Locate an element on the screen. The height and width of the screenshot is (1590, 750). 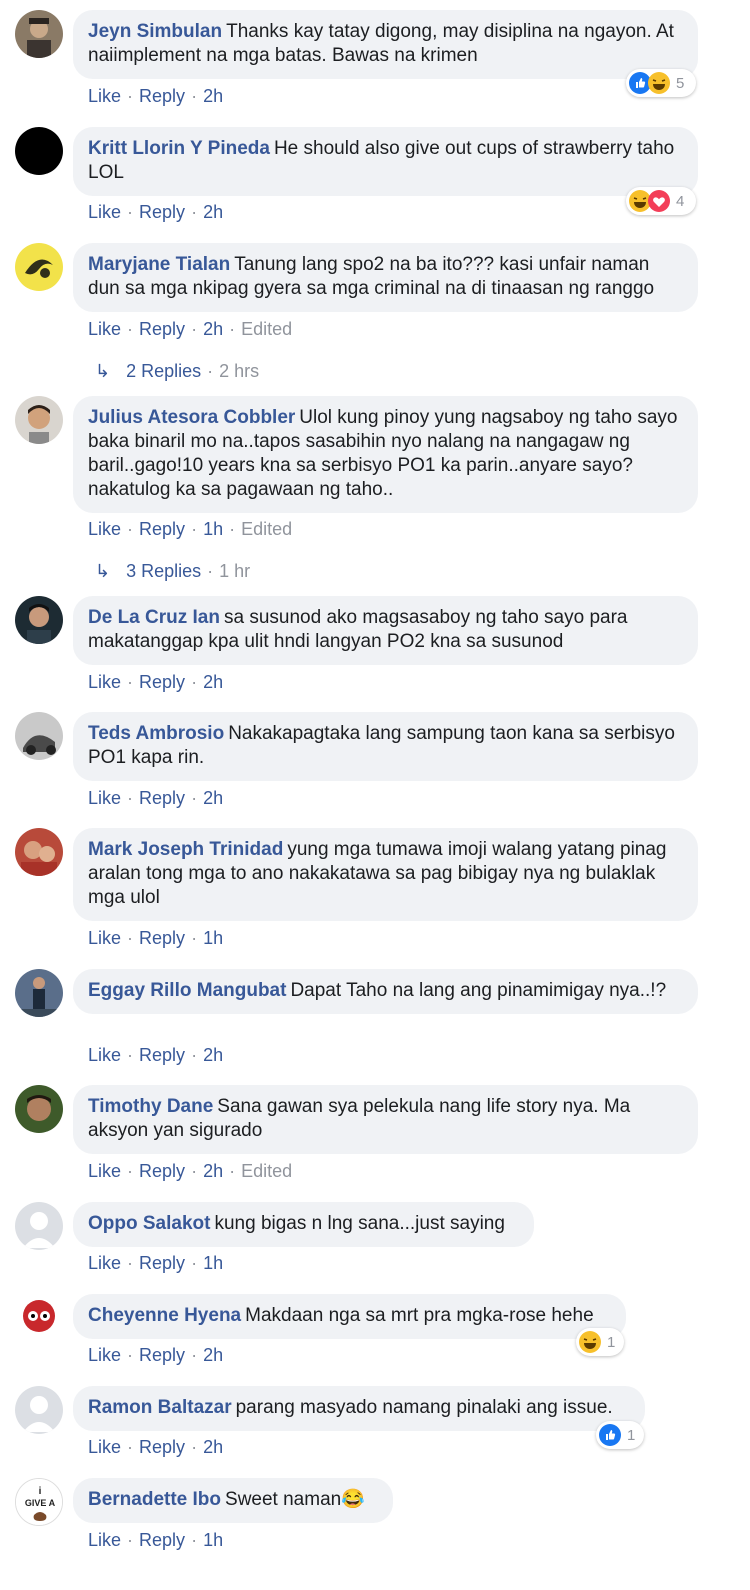
comment-author: Oppo Salakot is located at coordinates (149, 1223).